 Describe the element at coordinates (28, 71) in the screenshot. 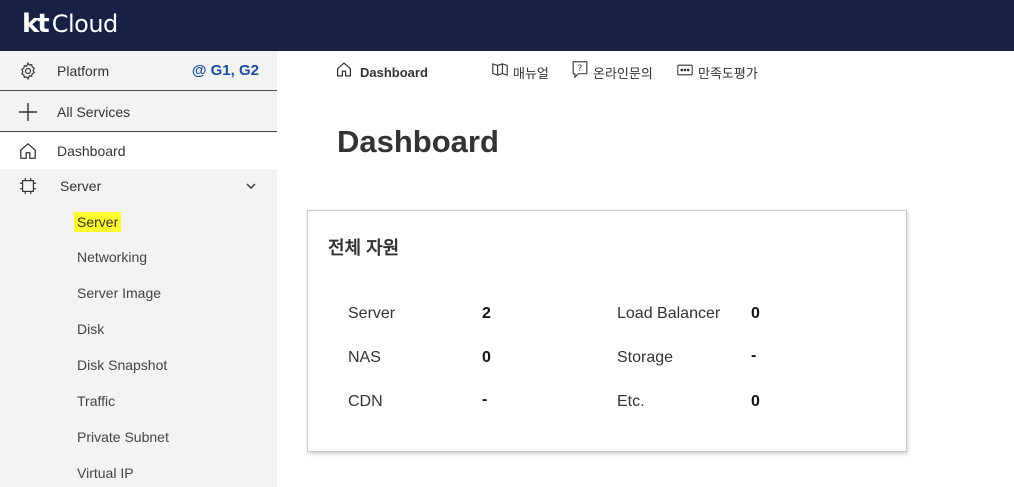

I see `gear-icon` at that location.